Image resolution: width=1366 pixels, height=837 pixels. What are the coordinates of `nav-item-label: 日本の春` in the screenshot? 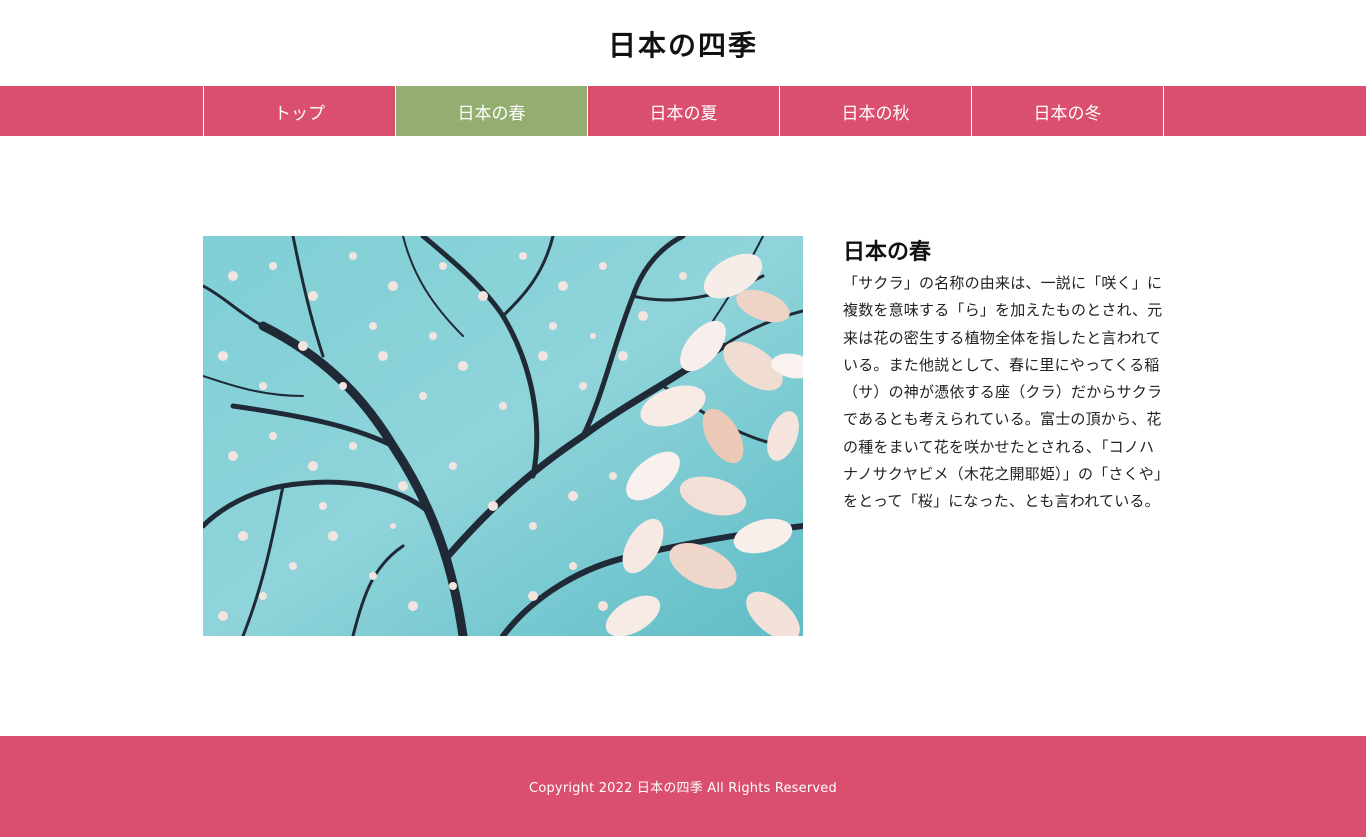 It's located at (491, 113).